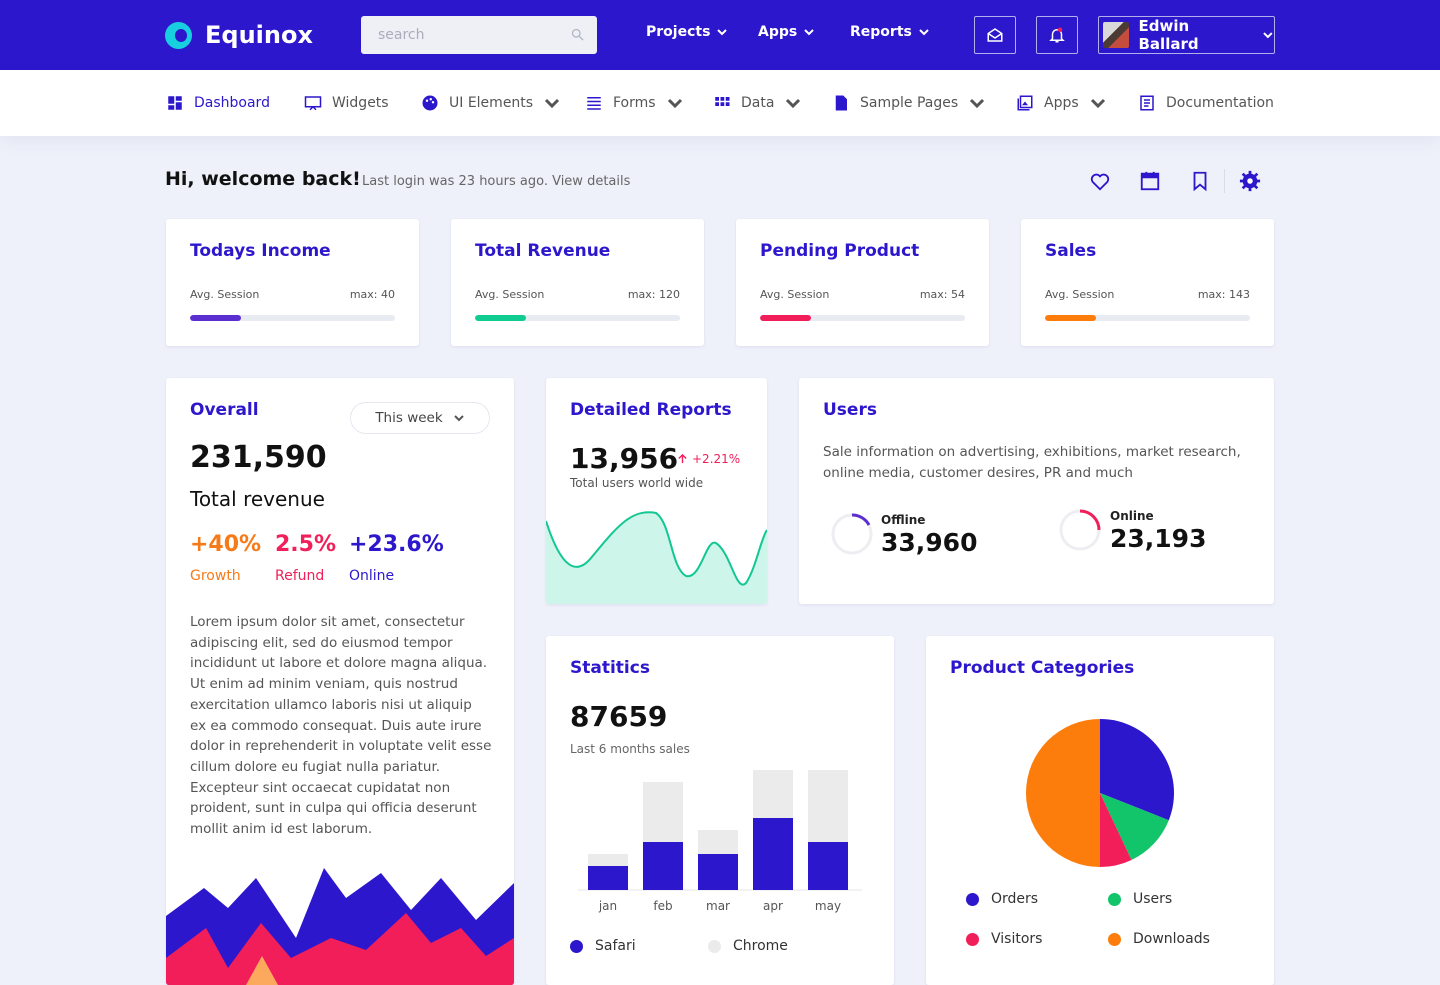 The height and width of the screenshot is (985, 1440). I want to click on bar-safari-mar, so click(718, 872).